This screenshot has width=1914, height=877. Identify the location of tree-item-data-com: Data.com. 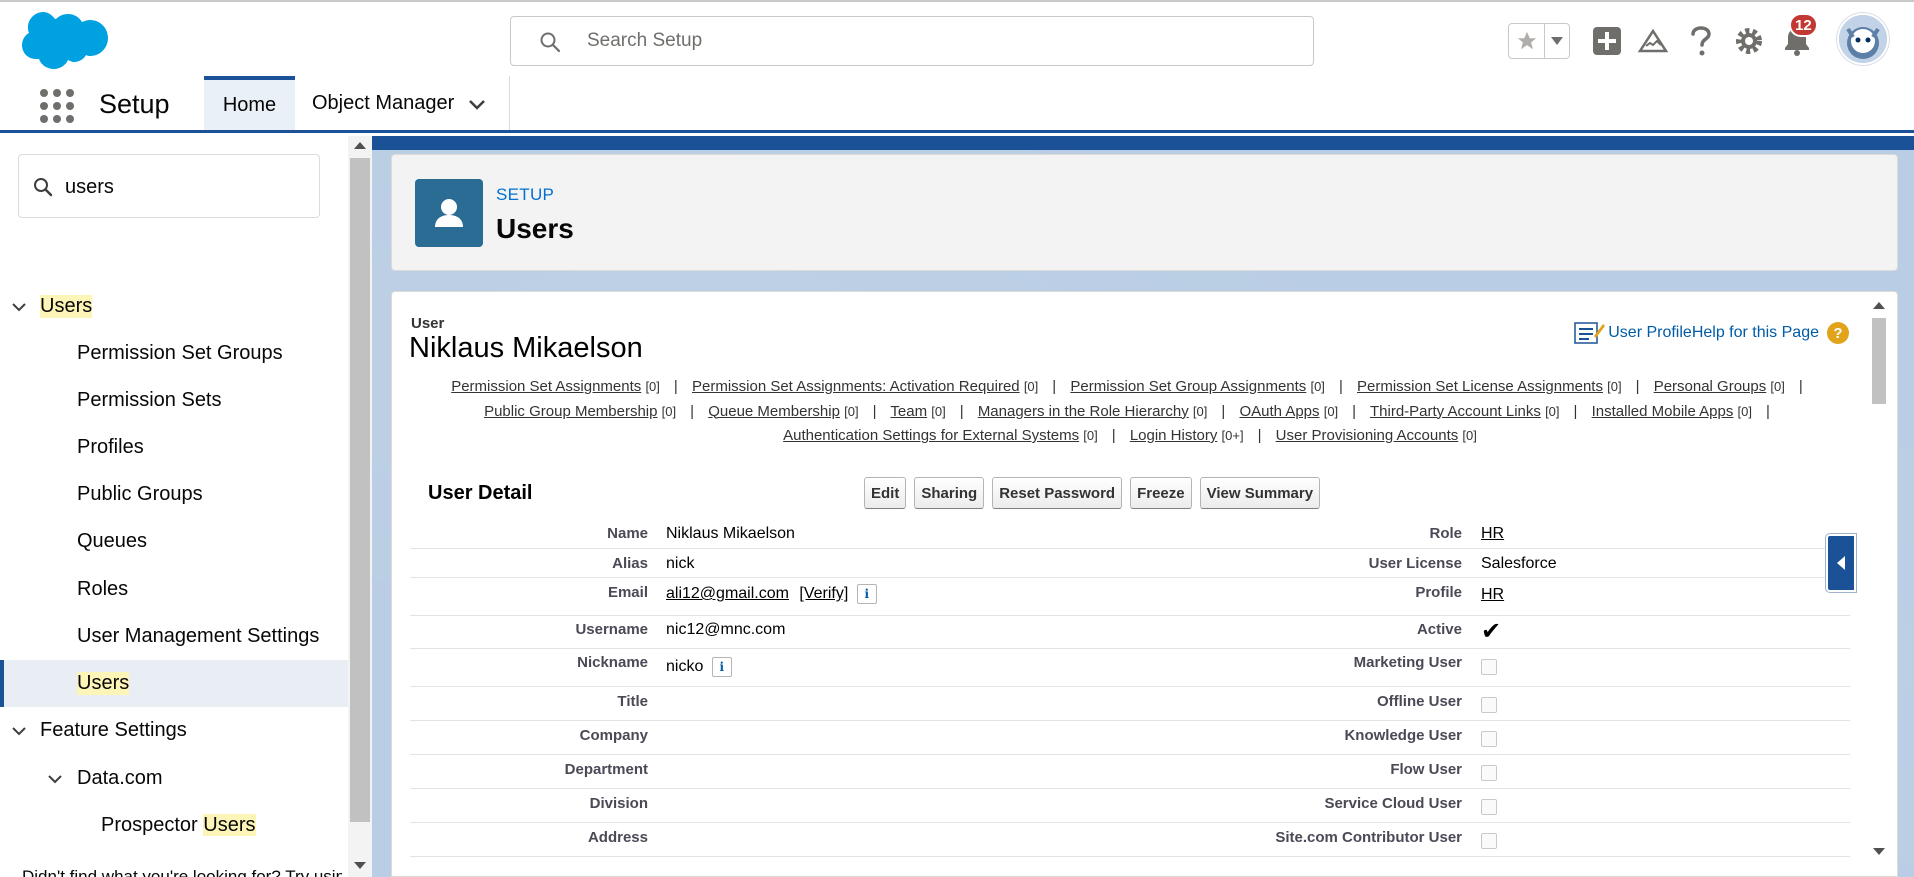
(174, 778).